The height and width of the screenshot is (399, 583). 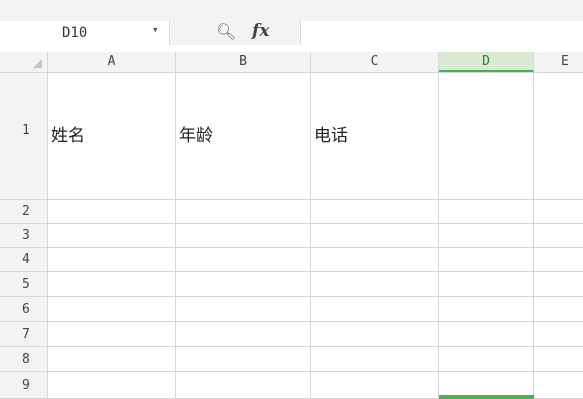 I want to click on chevron-down-icon: ▾, so click(x=155, y=29).